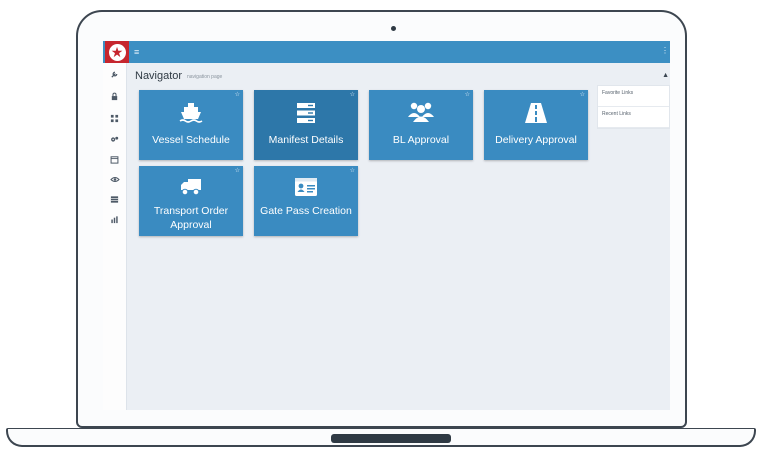 The image size is (762, 457). Describe the element at coordinates (633, 96) in the screenshot. I see `favorite-links-item: Favorite Links` at that location.